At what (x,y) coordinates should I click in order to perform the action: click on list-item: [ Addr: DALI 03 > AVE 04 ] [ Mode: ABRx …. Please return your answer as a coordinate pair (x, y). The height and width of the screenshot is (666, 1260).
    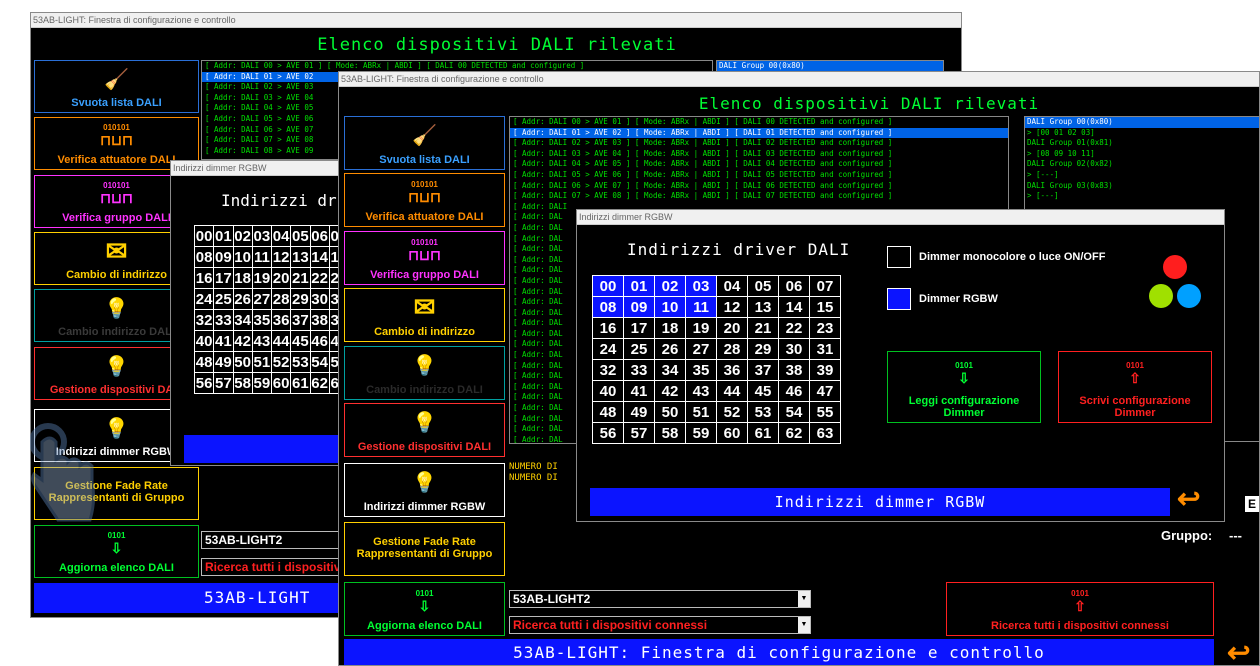
    Looking at the image, I should click on (759, 154).